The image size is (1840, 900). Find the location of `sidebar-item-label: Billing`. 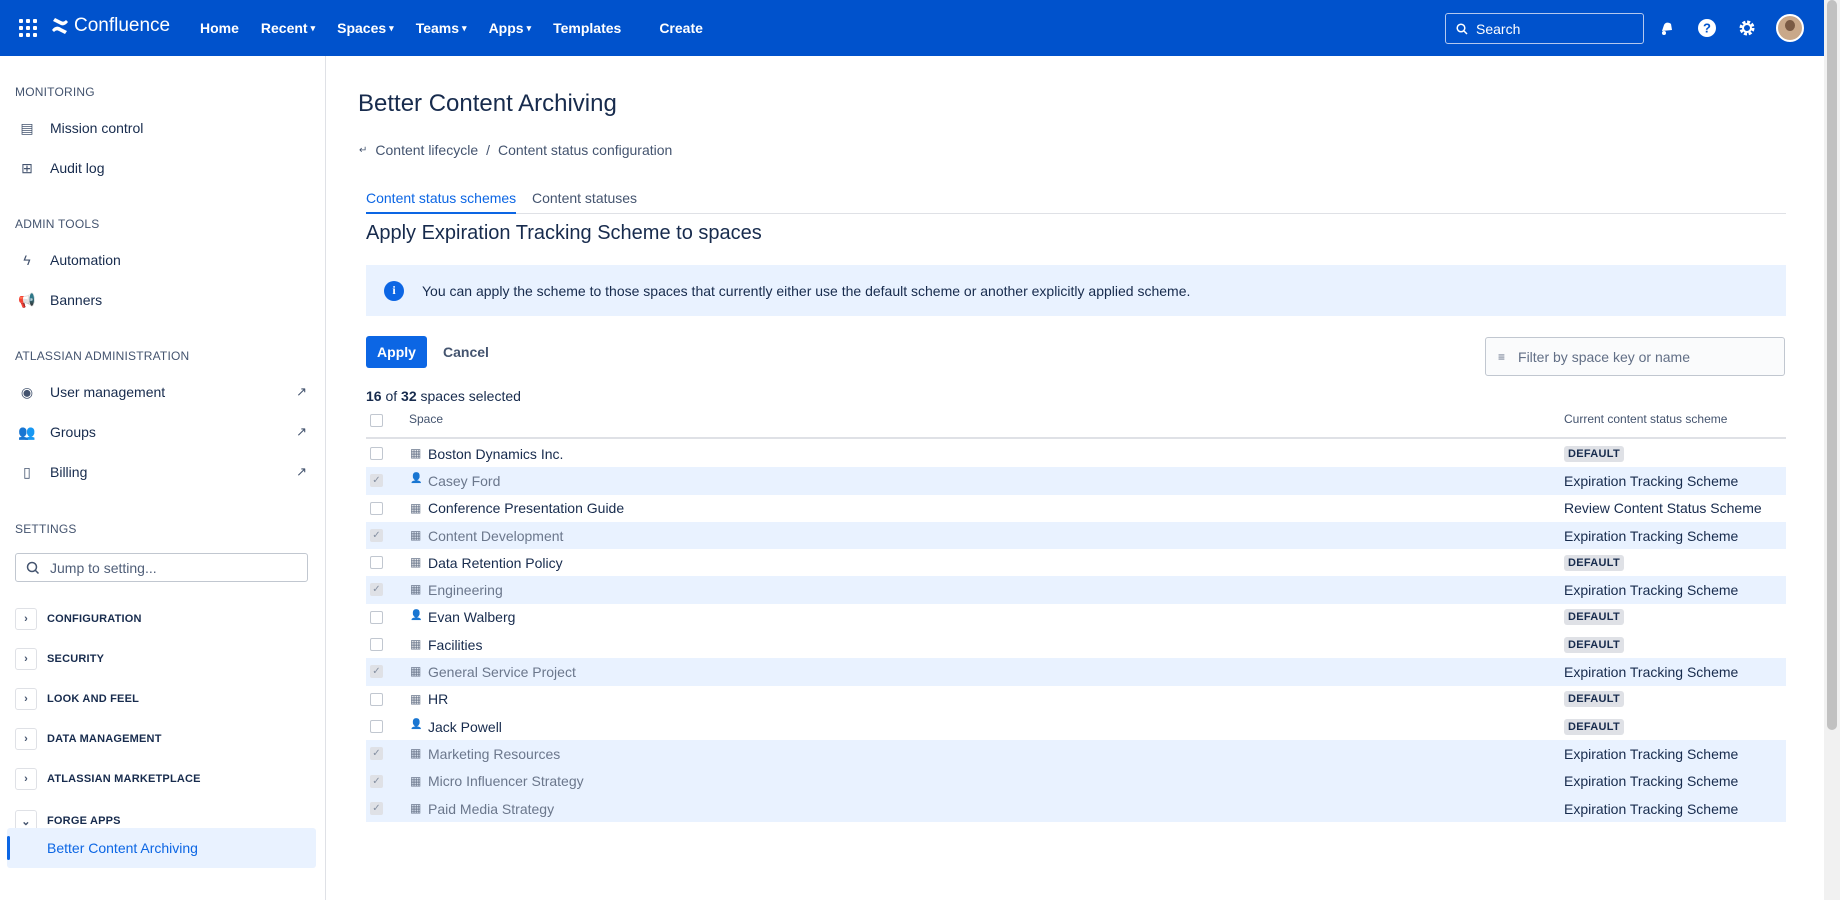

sidebar-item-label: Billing is located at coordinates (69, 472).